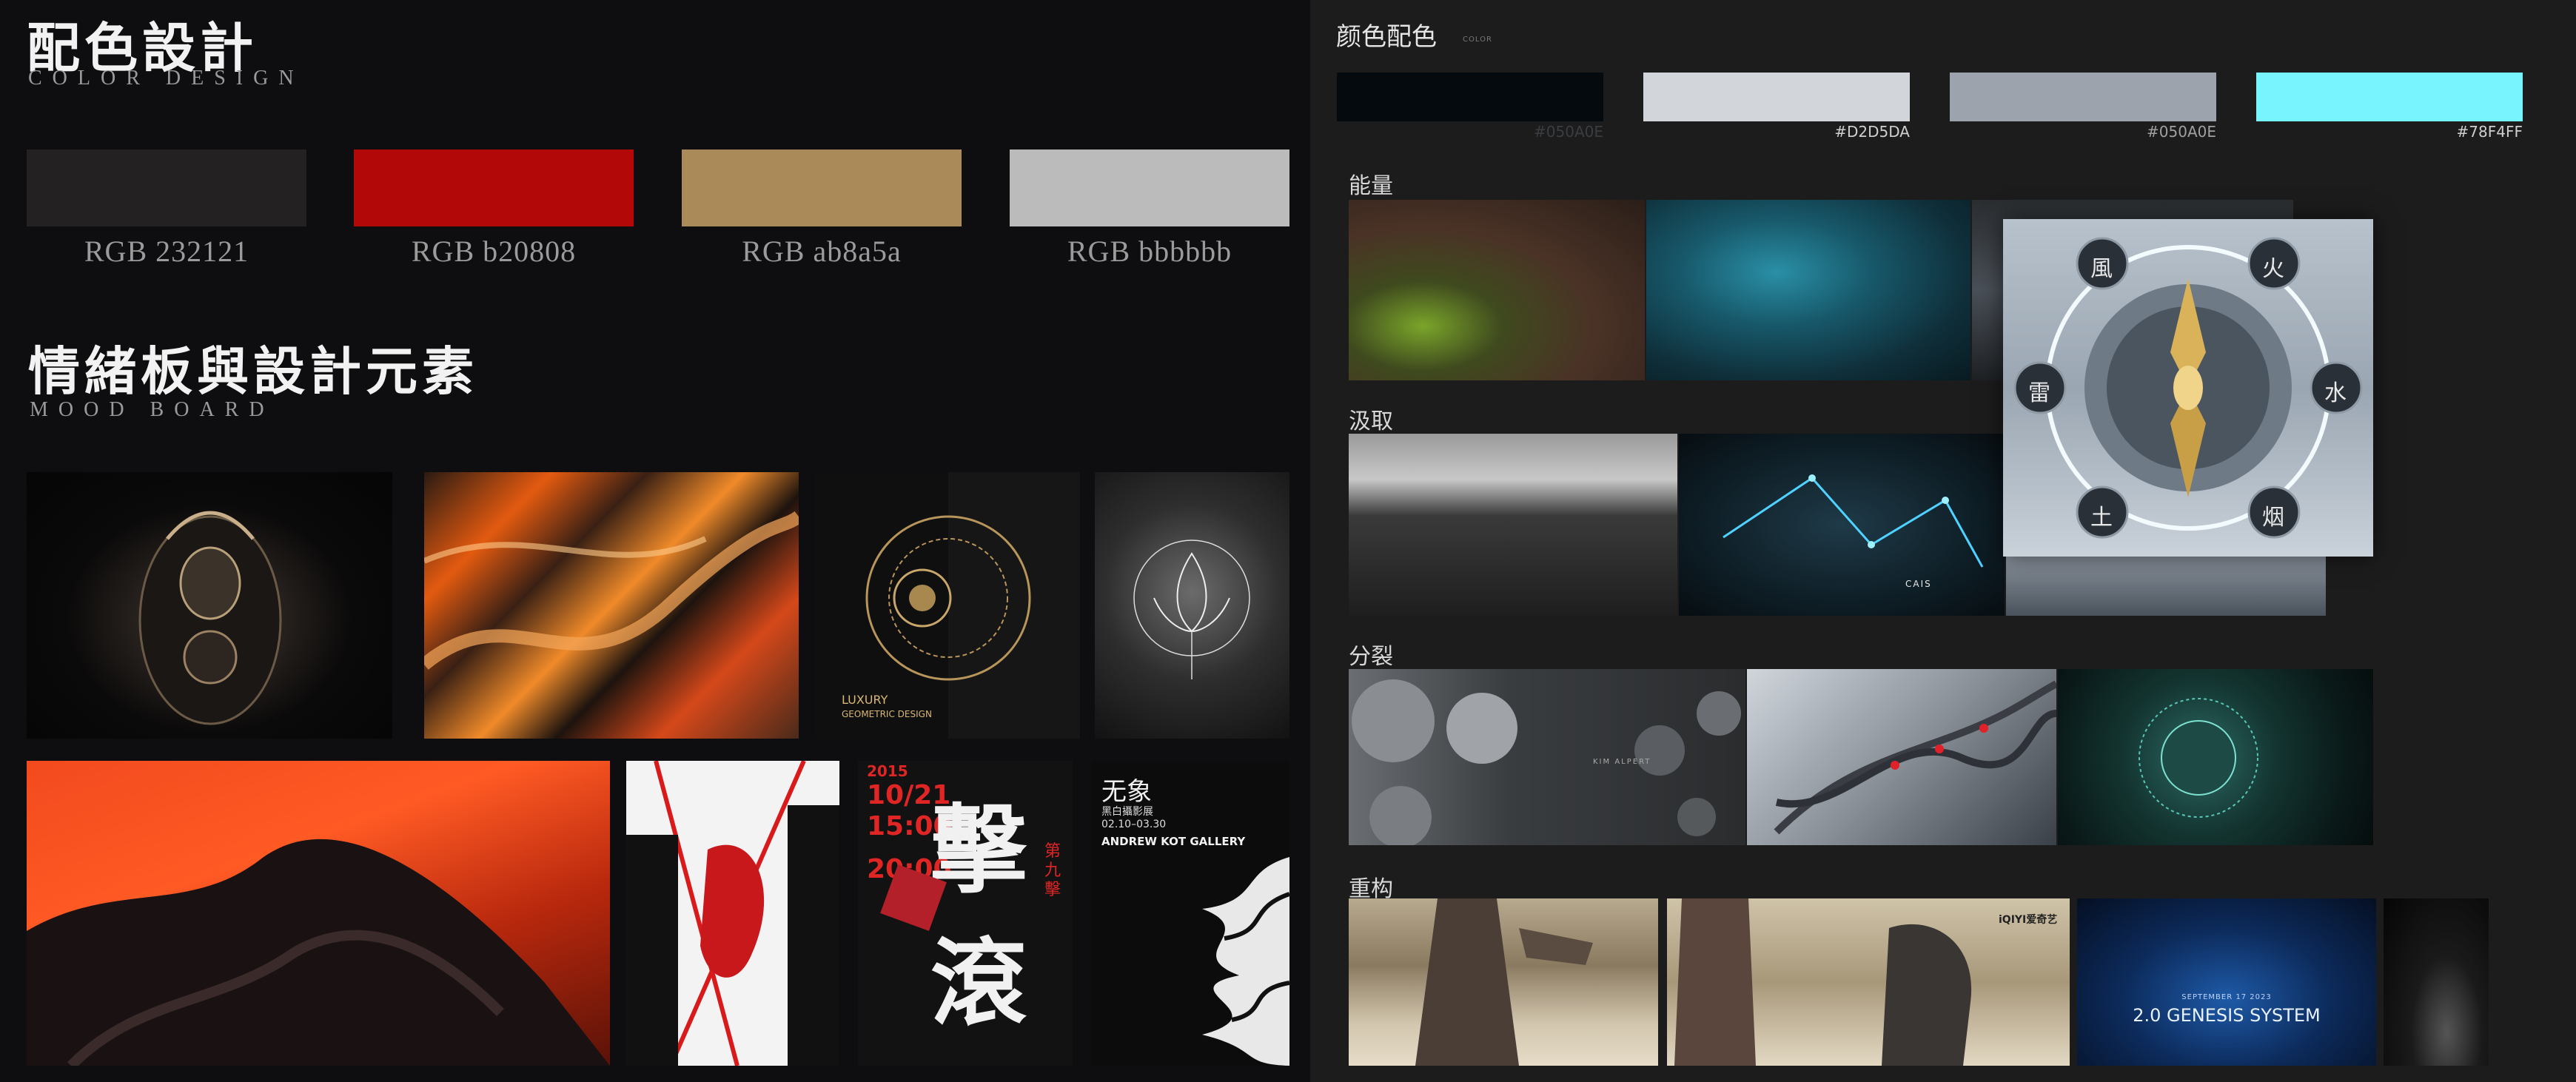 Image resolution: width=2576 pixels, height=1082 pixels. Describe the element at coordinates (2226, 982) in the screenshot. I see `reconstruct-image-genesis: SEPTEMBER 17 2023 2.0 GENESIS SYSTEM` at that location.